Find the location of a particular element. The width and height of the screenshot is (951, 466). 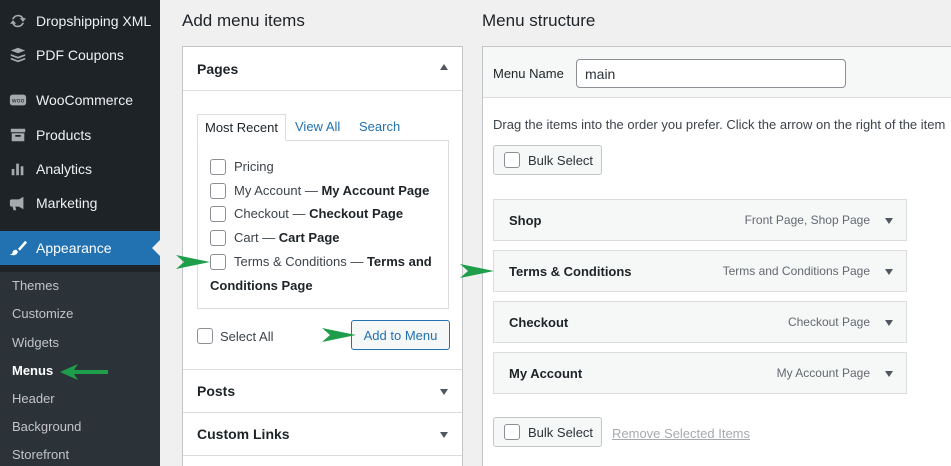

sidebar-item-marketing: Marketing is located at coordinates (80, 203).